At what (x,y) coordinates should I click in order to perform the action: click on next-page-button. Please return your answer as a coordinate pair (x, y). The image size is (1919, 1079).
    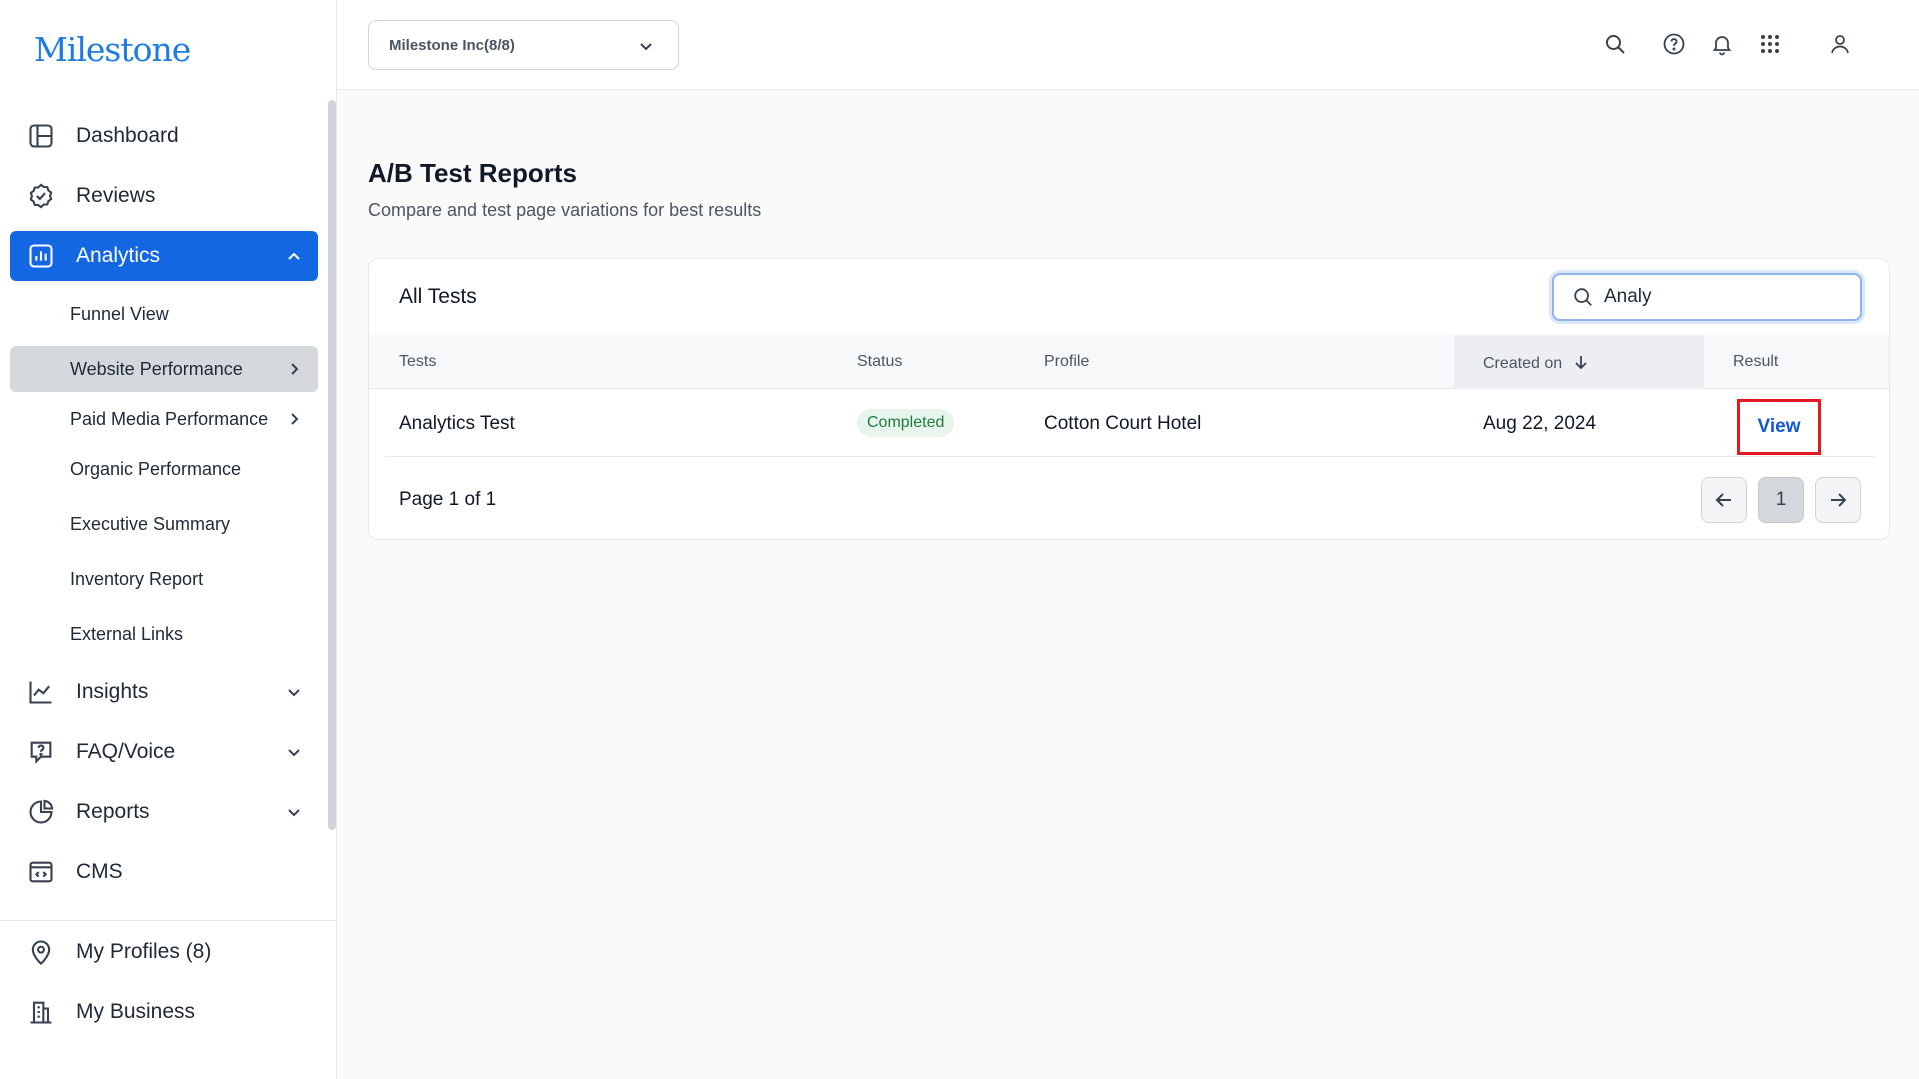
    Looking at the image, I should click on (1838, 500).